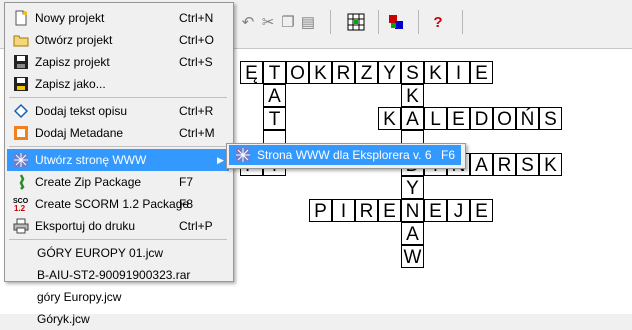 Image resolution: width=632 pixels, height=330 pixels. What do you see at coordinates (20, 208) in the screenshot?
I see `svg-text: 1.2` at bounding box center [20, 208].